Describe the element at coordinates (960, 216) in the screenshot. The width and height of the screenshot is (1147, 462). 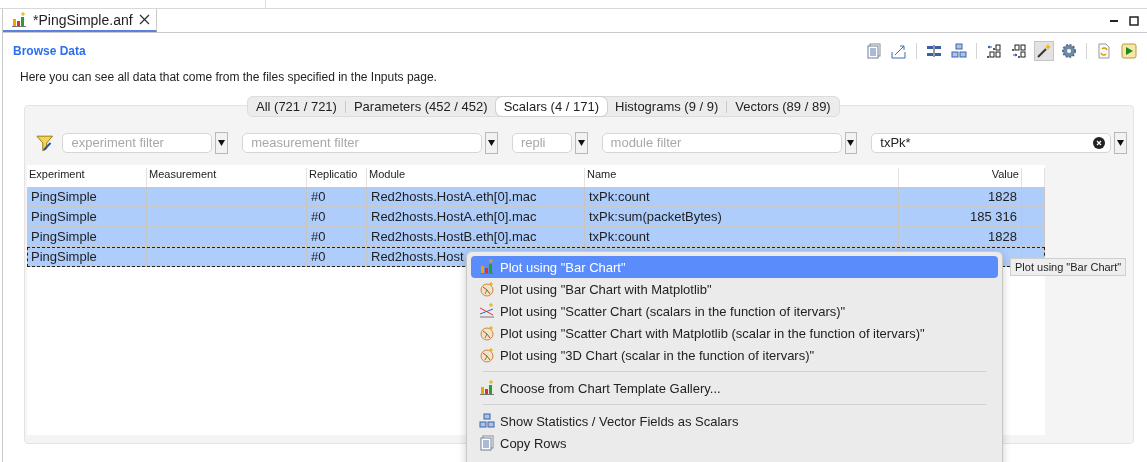
I see `table-cell: 185 316` at that location.